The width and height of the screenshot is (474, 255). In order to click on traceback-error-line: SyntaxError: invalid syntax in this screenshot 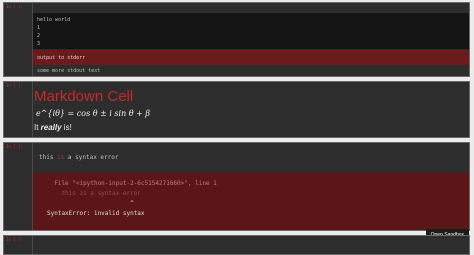, I will do `click(96, 213)`.